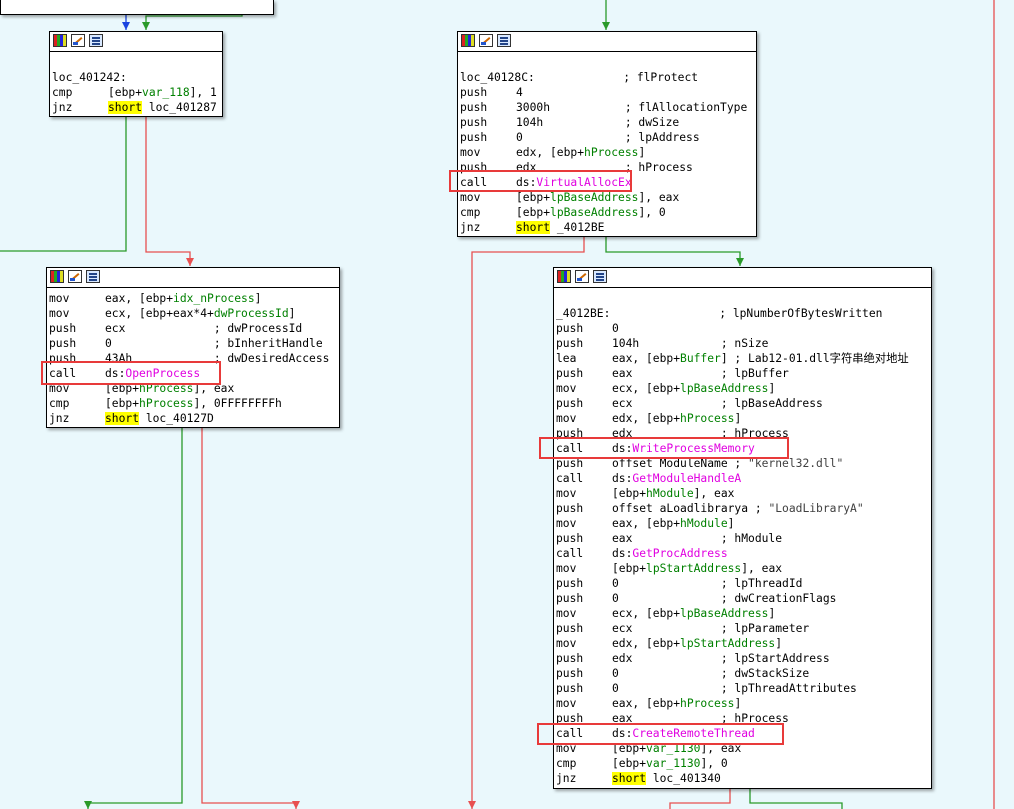  I want to click on asm-line: mov edx, [ebp+lpStartAddress], so click(742, 643).